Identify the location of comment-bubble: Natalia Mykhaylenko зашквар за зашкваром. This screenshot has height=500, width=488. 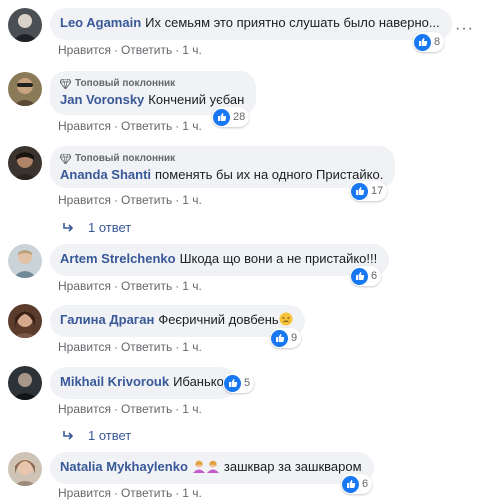
(212, 468).